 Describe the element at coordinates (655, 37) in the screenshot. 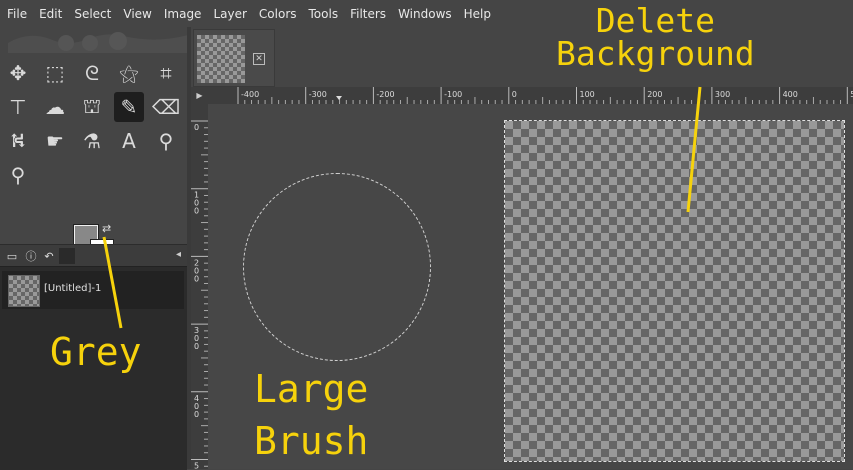

I see `delete-background-annotation: Delete Background` at that location.